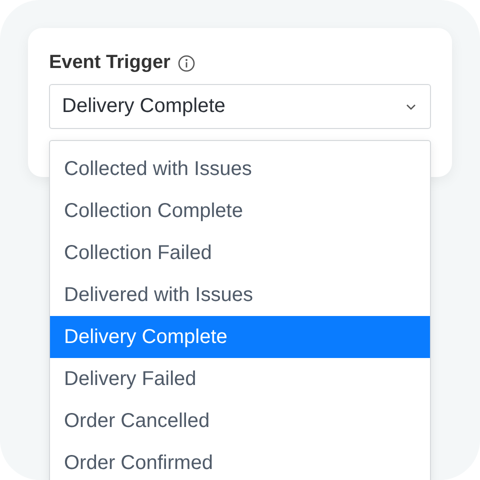 This screenshot has width=480, height=480. I want to click on dropdown-option: Order Cancelled, so click(240, 421).